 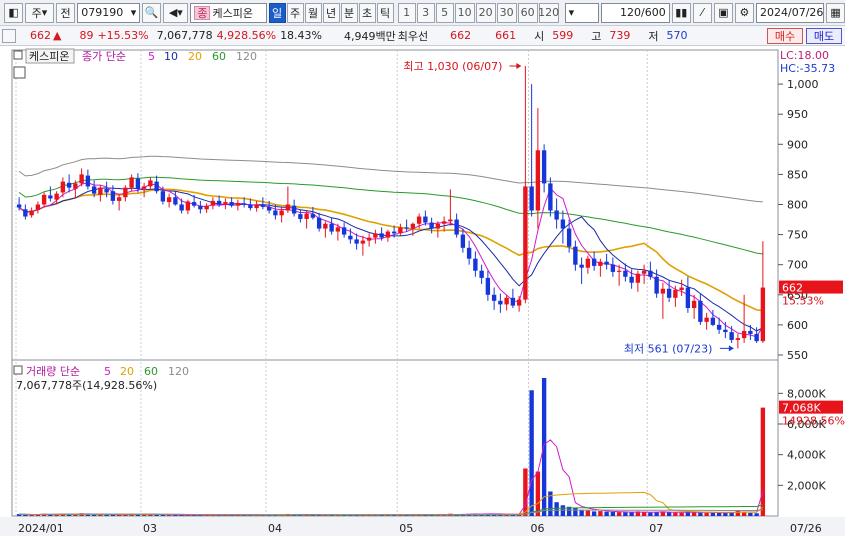 I want to click on line-chart-icon: ⁄, so click(x=702, y=12).